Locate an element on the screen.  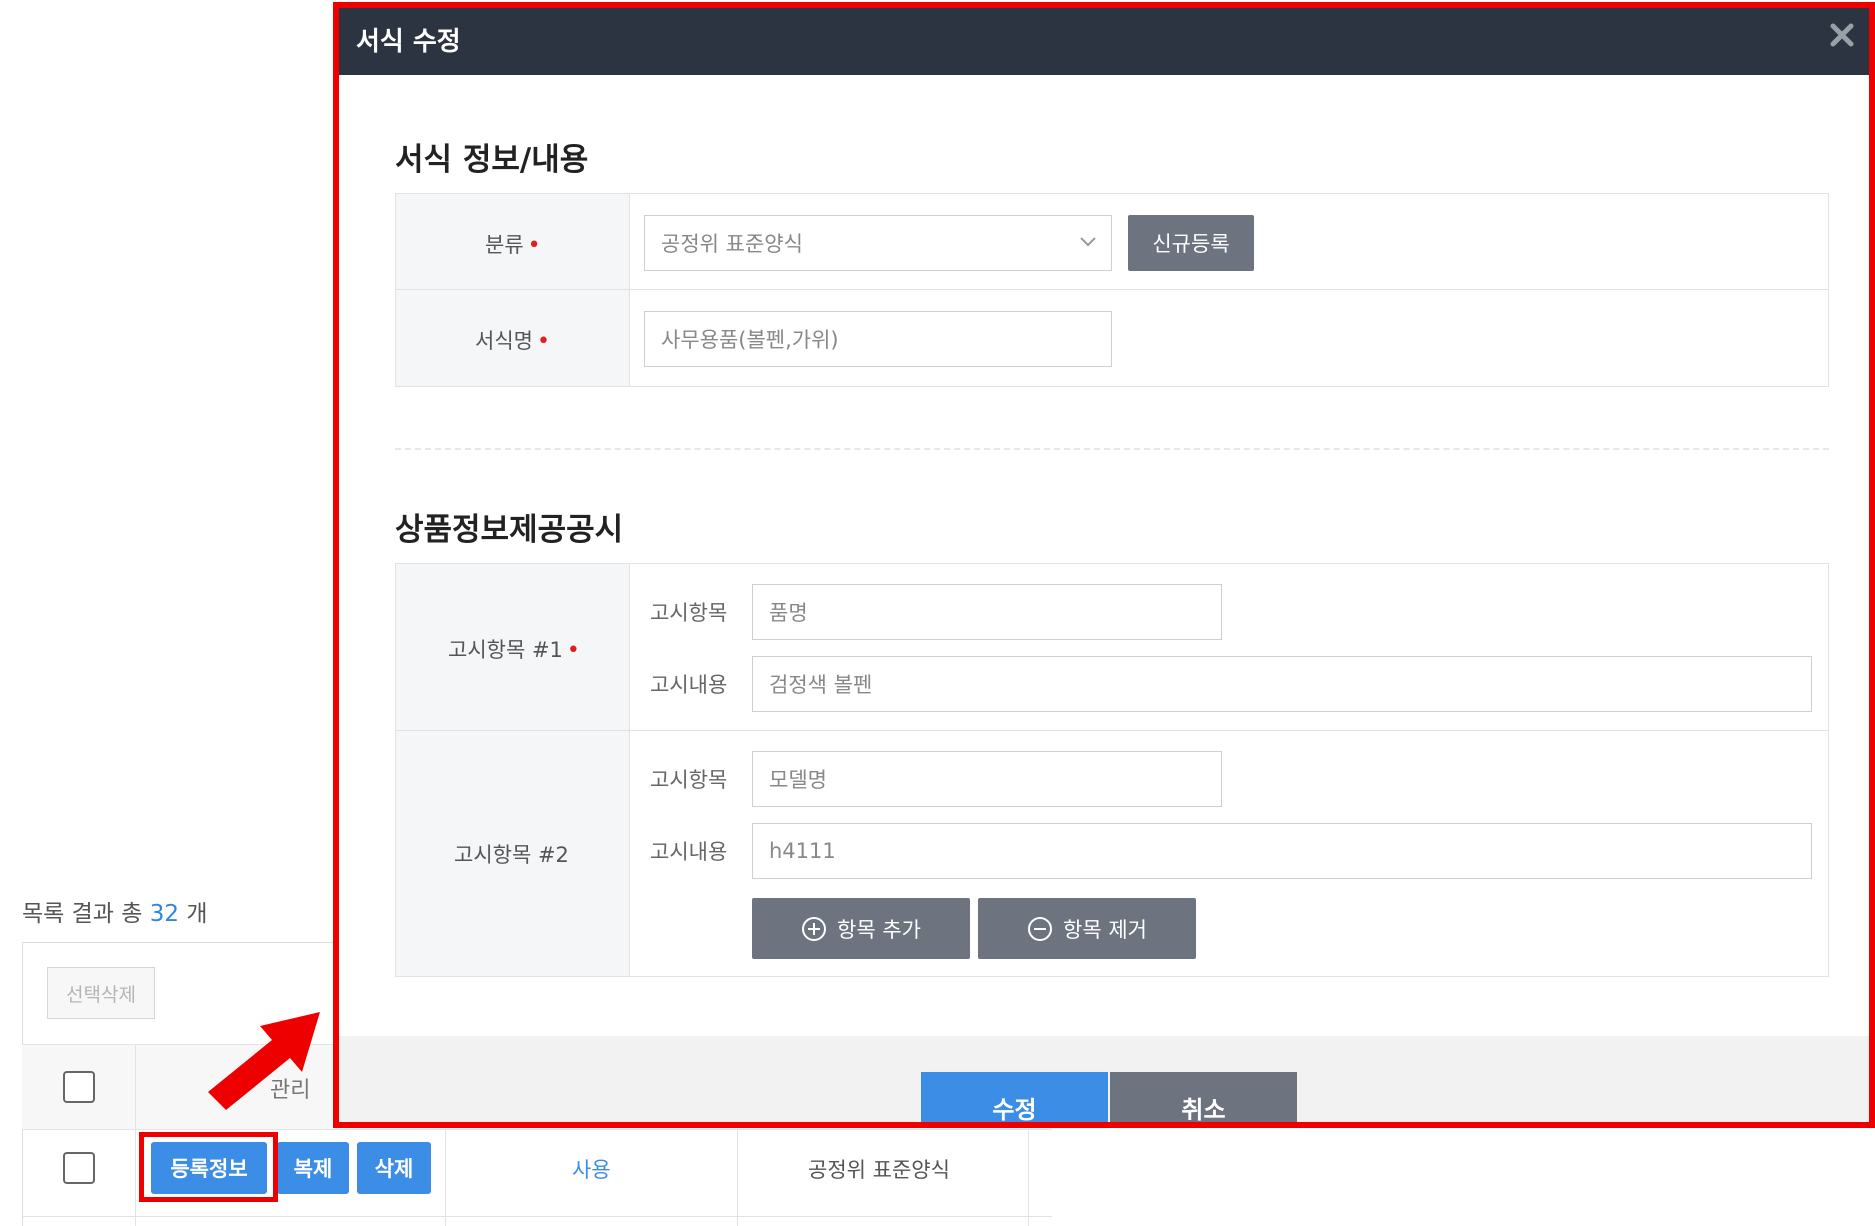
select-delete-button: 선택삭제 is located at coordinates (101, 993).